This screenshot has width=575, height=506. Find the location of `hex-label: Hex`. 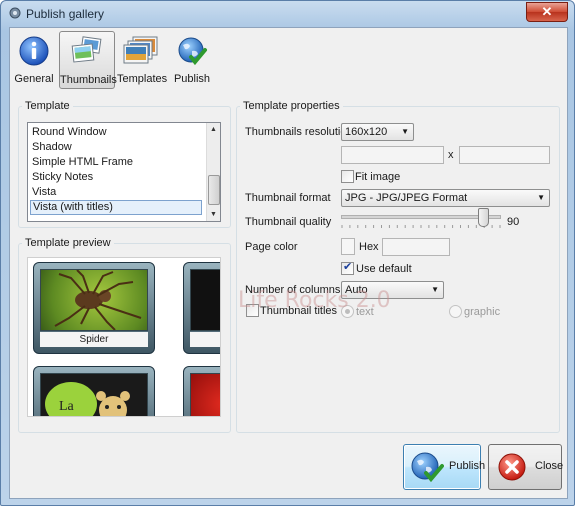

hex-label: Hex is located at coordinates (369, 247).